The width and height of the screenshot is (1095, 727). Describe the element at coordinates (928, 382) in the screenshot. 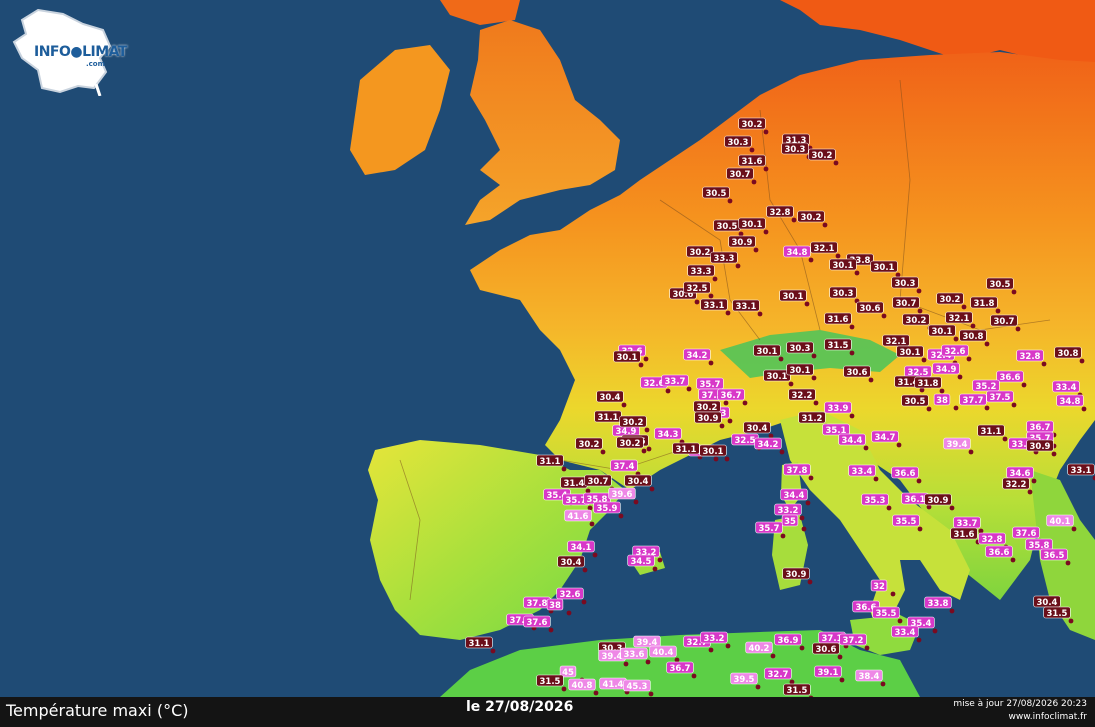

I see `station-label: 31.8` at that location.